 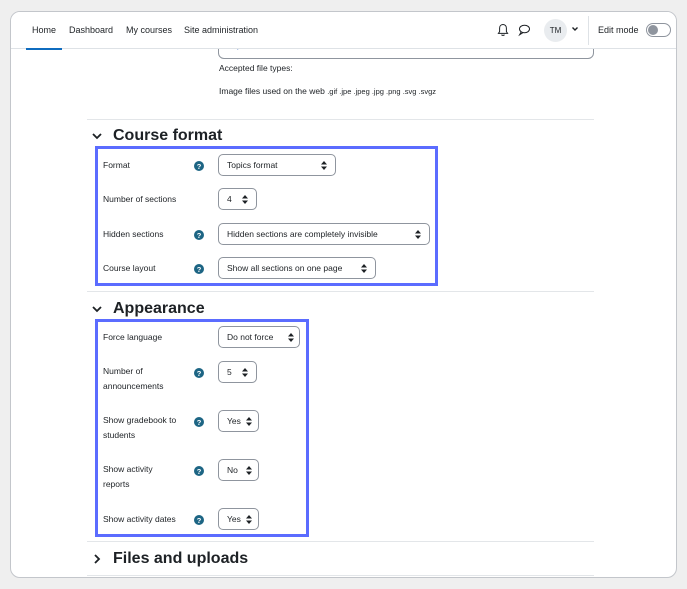 I want to click on force-language-label: Force language, so click(x=133, y=337).